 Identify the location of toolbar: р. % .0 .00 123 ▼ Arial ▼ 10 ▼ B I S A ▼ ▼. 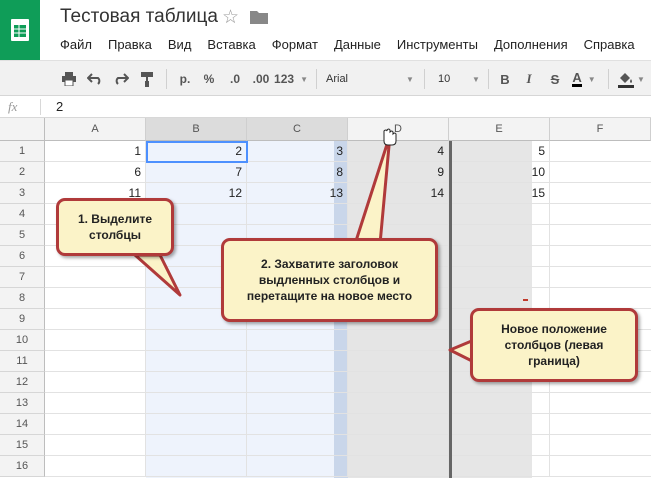
(325, 78).